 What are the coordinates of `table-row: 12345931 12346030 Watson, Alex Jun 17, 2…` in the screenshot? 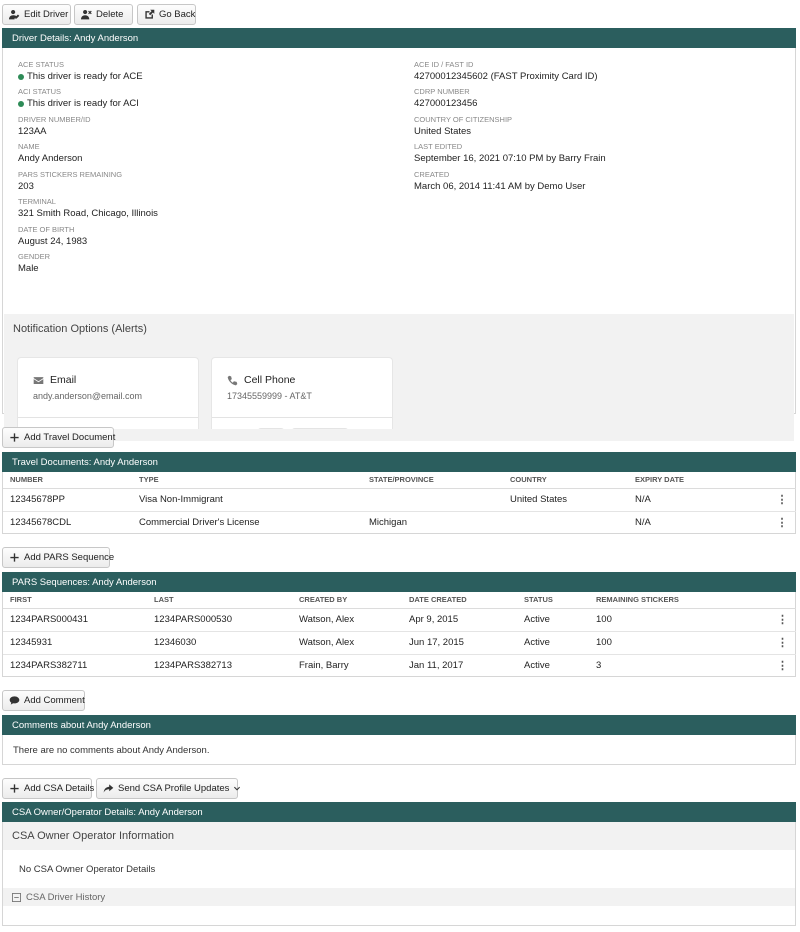 It's located at (399, 643).